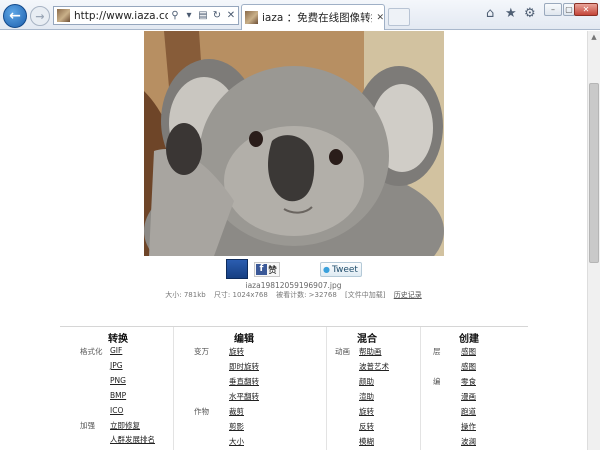 The height and width of the screenshot is (450, 600). What do you see at coordinates (118, 339) in the screenshot?
I see `convert-title: 转换` at bounding box center [118, 339].